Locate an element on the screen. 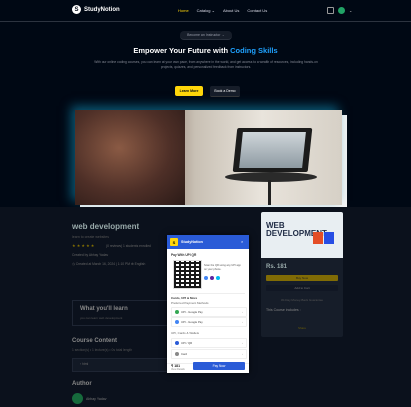 The height and width of the screenshot is (407, 411). qr-code is located at coordinates (187, 274).